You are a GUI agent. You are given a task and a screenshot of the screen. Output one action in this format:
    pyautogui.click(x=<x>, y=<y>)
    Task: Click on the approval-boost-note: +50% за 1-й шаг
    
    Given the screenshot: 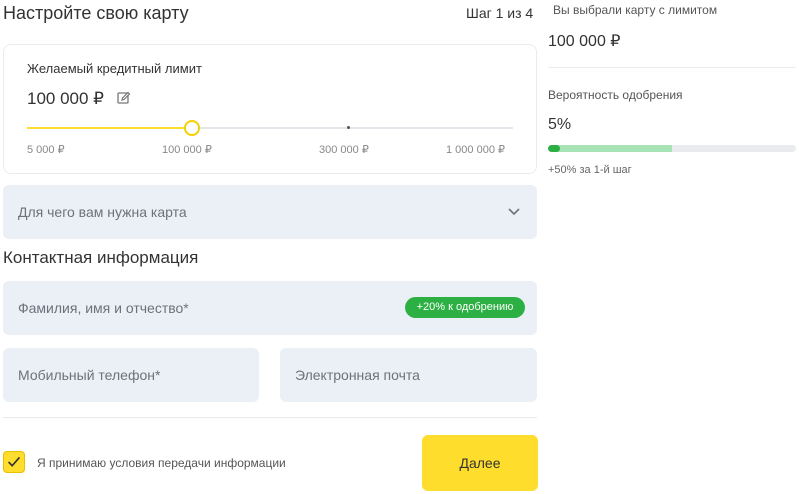 What is the action you would take?
    pyautogui.click(x=590, y=170)
    